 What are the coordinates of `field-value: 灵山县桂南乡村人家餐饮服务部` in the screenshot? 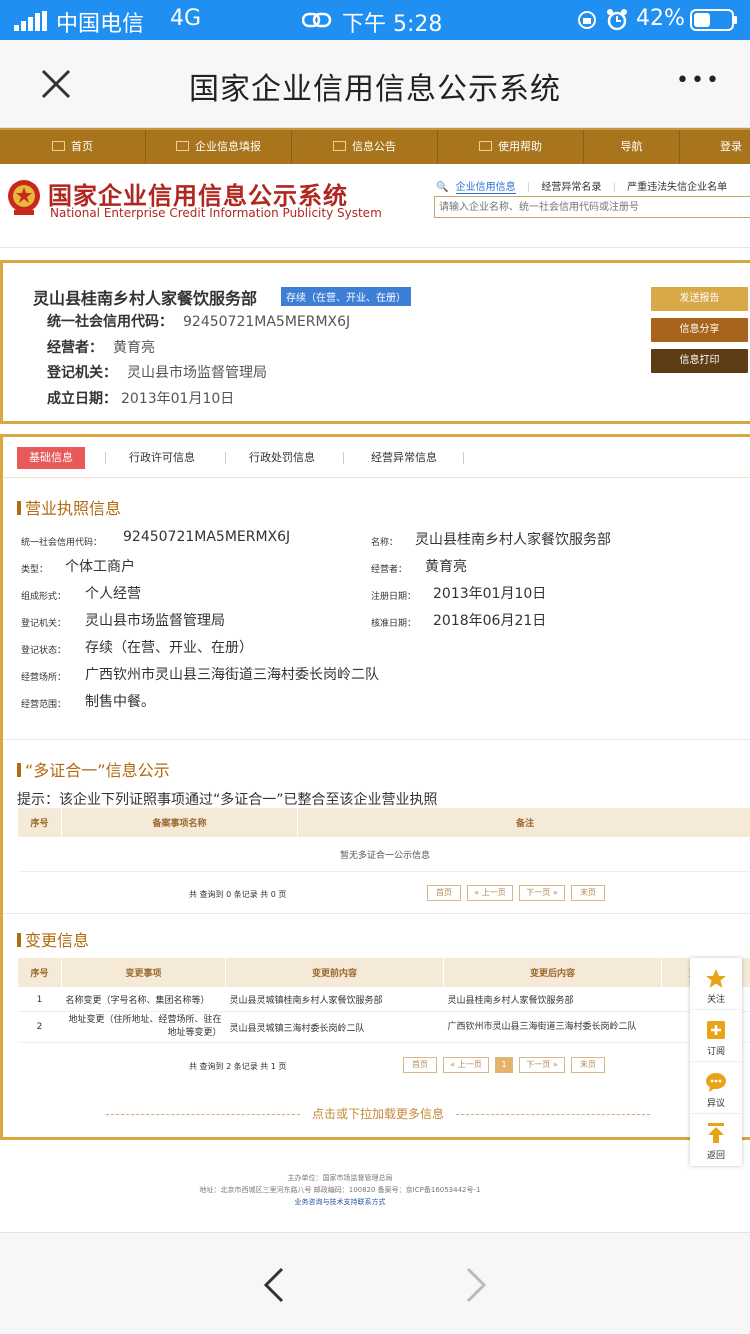 It's located at (513, 540).